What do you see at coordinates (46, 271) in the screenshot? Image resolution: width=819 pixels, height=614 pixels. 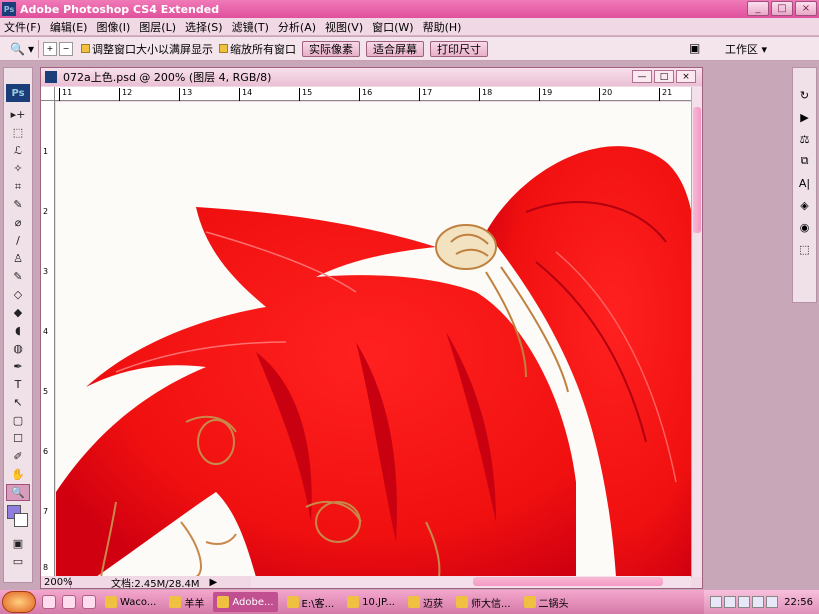 I see `ruler-tick: 3` at bounding box center [46, 271].